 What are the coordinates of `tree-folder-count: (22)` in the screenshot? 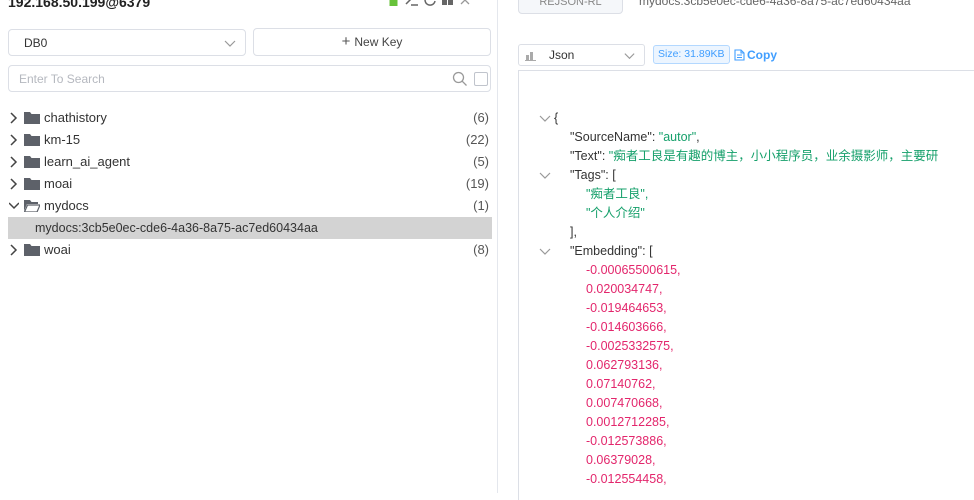 It's located at (477, 139).